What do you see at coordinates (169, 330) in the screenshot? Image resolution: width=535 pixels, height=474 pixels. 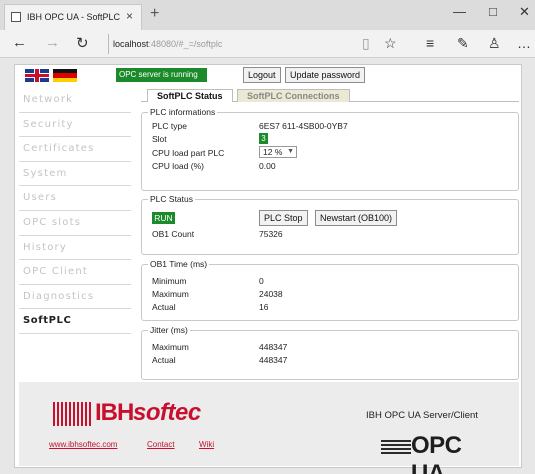 I see `jitter-legend: Jitter (ms)` at bounding box center [169, 330].